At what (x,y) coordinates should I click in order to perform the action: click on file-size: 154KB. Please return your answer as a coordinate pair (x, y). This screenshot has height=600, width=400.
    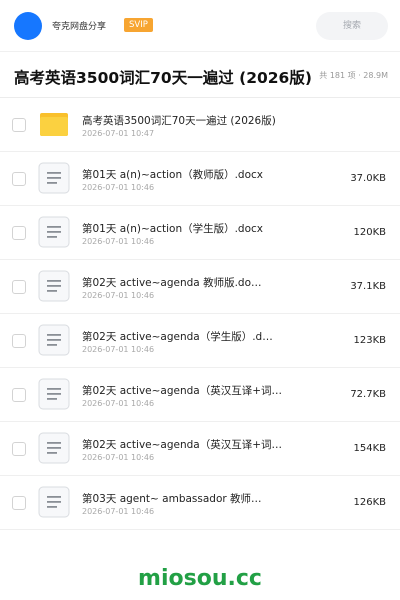
    Looking at the image, I should click on (369, 448).